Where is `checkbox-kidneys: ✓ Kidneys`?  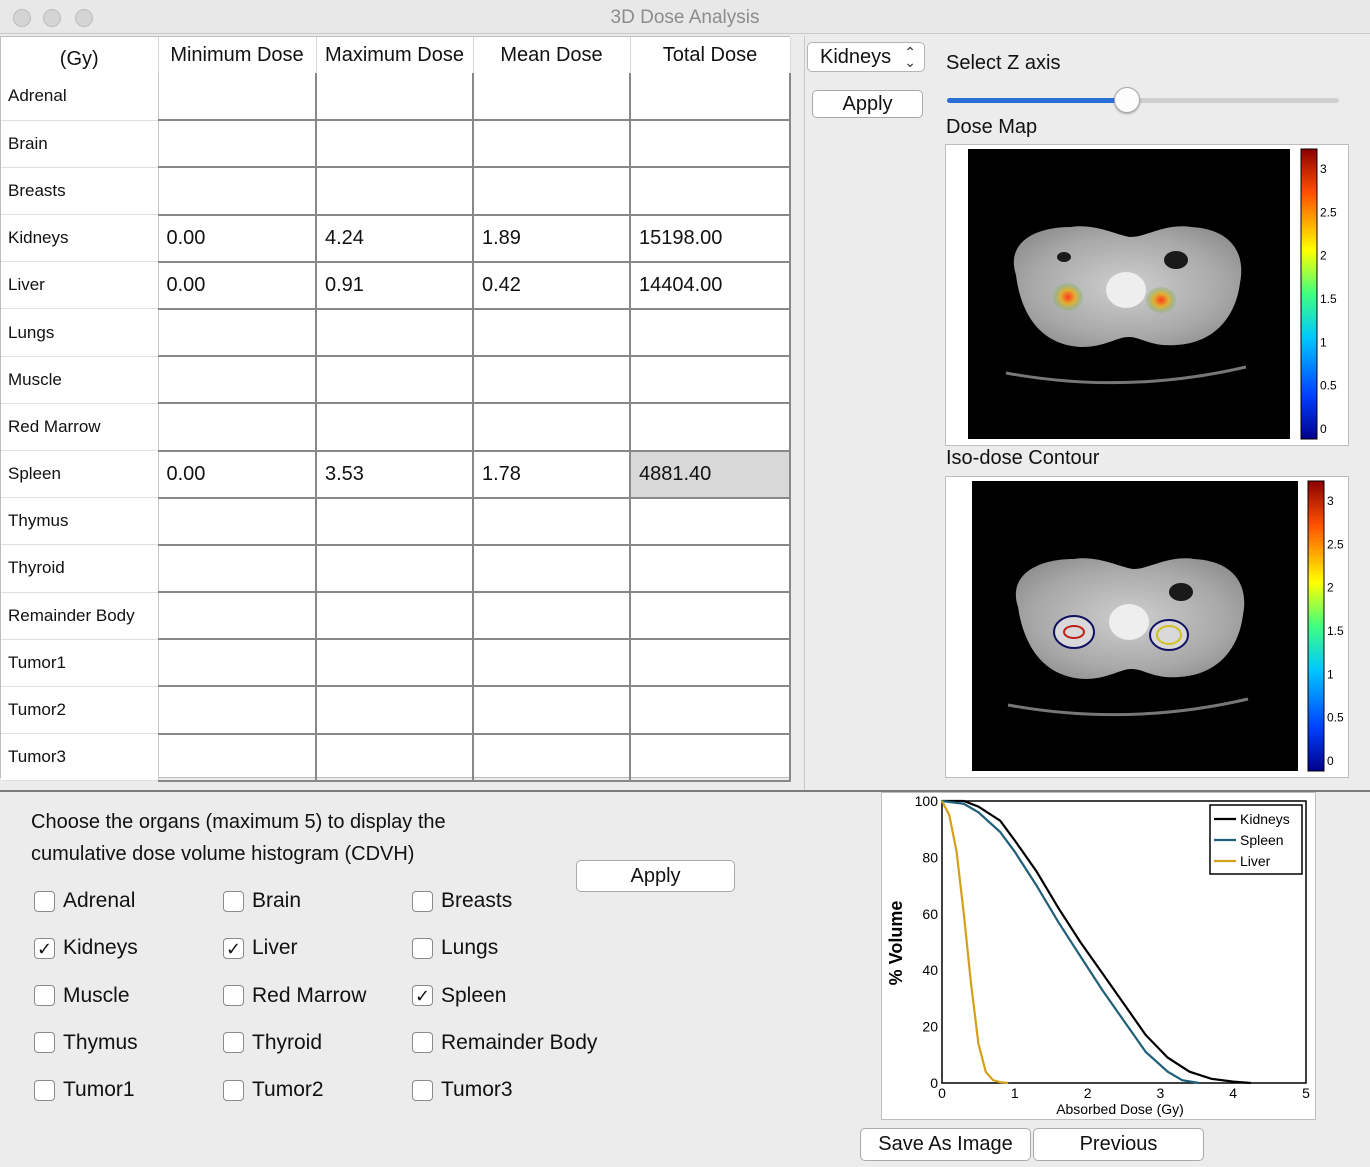
checkbox-kidneys: ✓ Kidneys is located at coordinates (86, 948).